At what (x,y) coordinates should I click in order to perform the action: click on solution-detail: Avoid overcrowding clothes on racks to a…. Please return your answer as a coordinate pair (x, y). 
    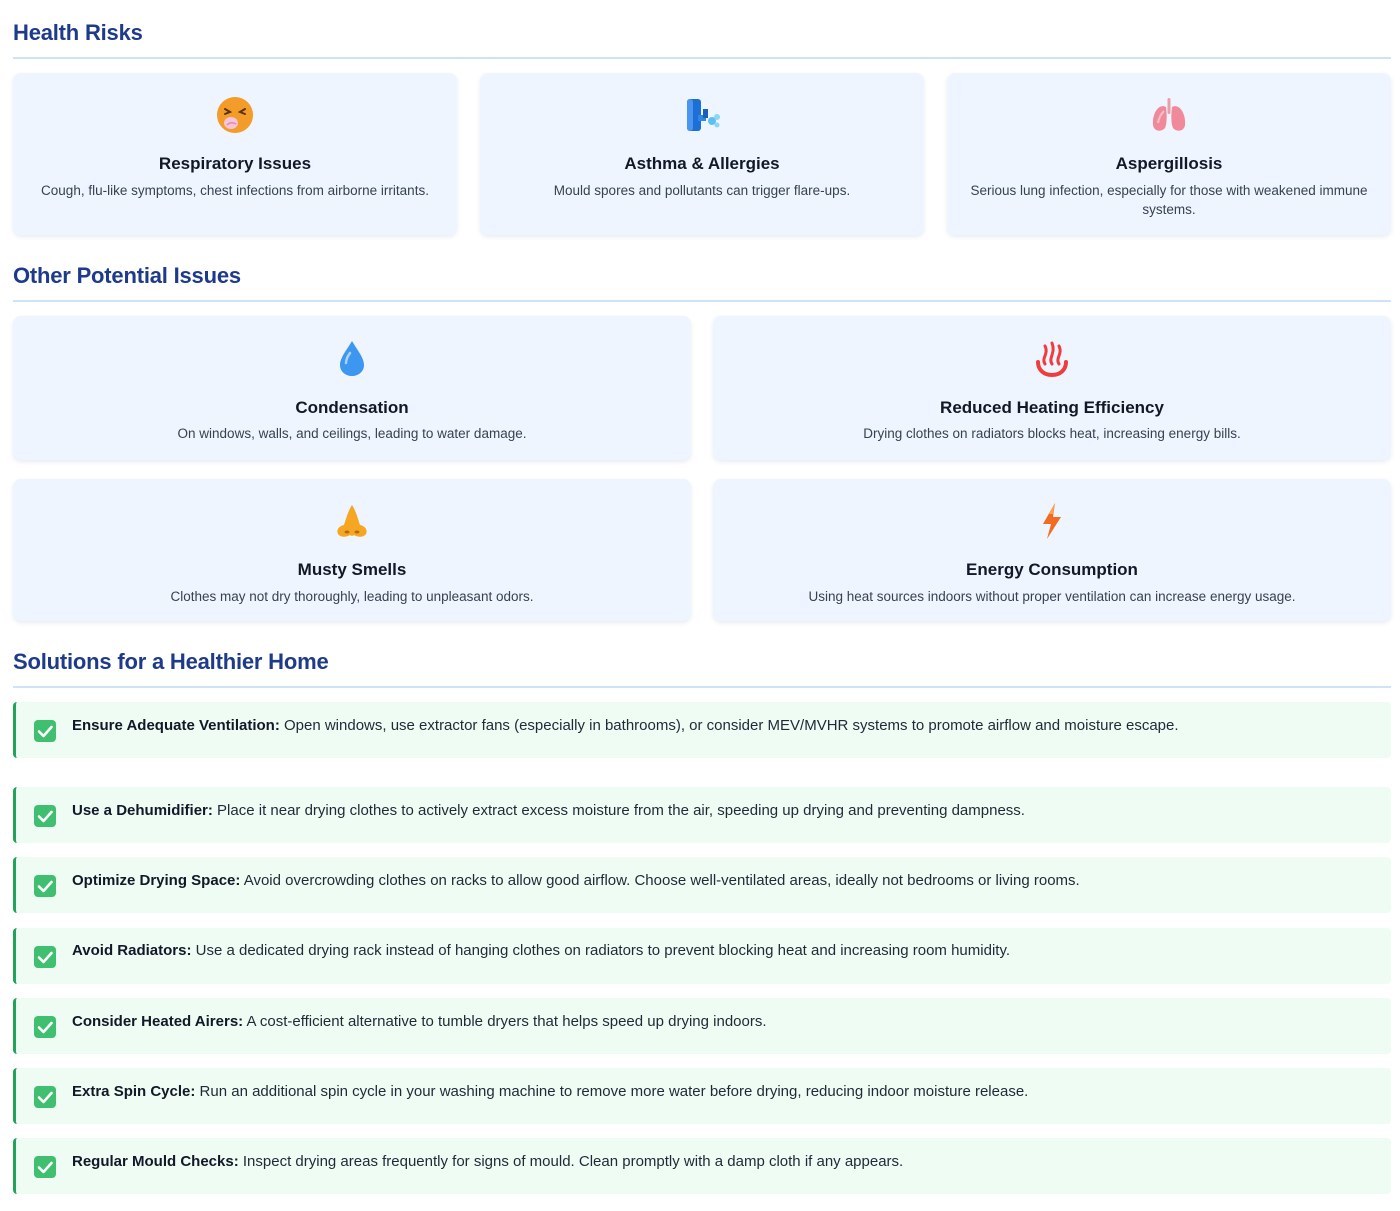
    Looking at the image, I should click on (660, 880).